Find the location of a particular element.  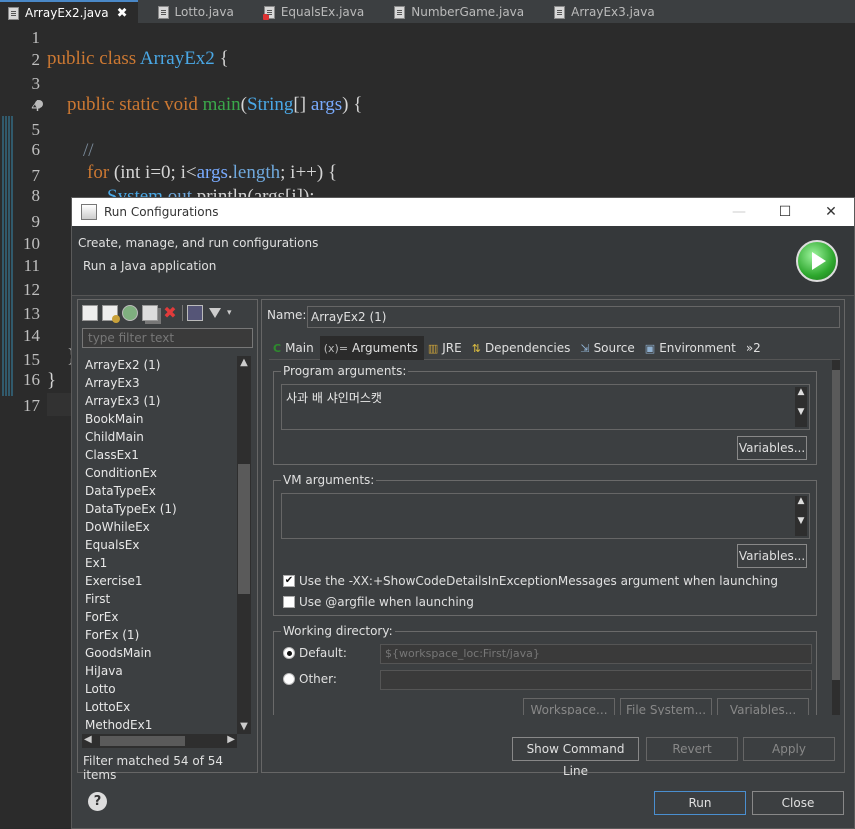

config-horizontal-scrollbar: ◀ ▶ is located at coordinates (159, 741).